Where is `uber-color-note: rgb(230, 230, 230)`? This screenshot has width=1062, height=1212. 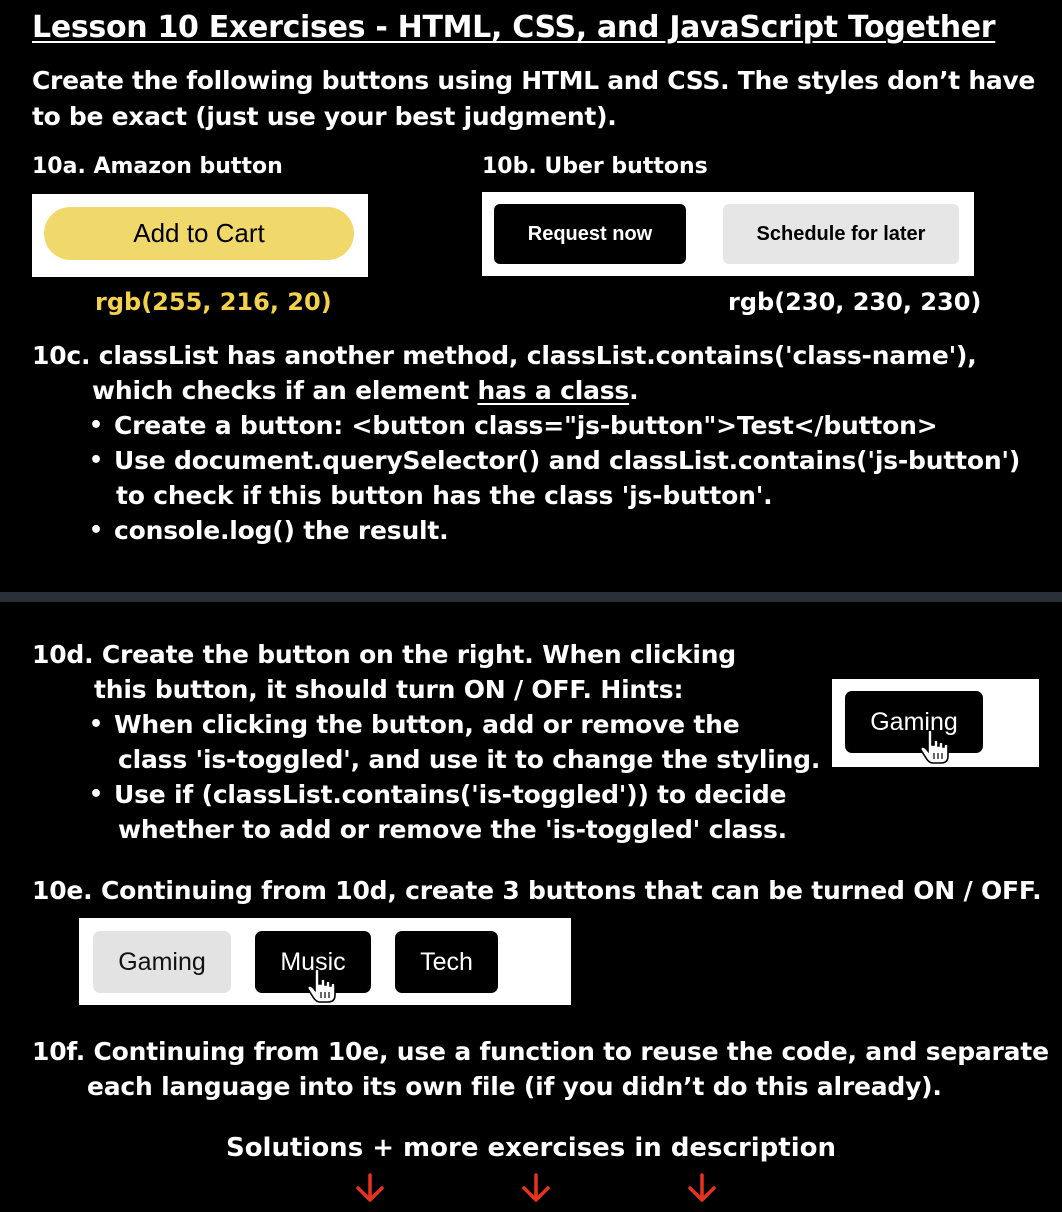 uber-color-note: rgb(230, 230, 230) is located at coordinates (855, 302).